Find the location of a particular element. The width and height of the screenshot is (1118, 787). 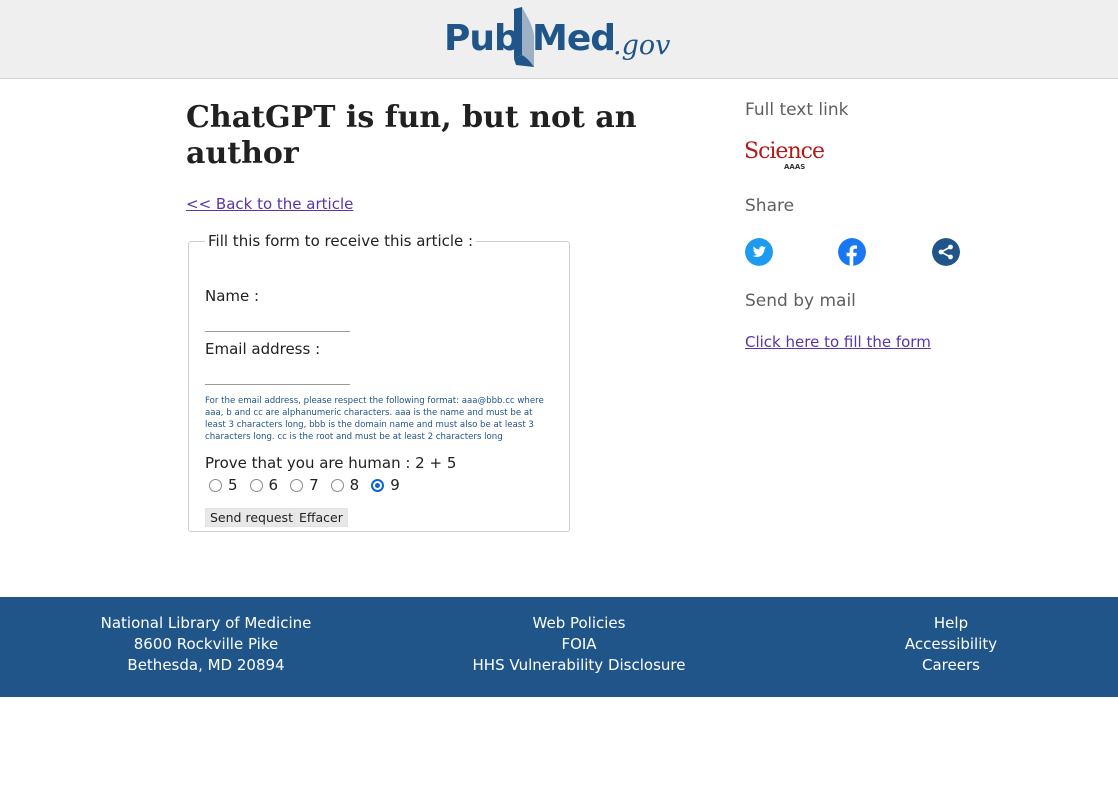

captcha-option-6: 6 is located at coordinates (264, 485).